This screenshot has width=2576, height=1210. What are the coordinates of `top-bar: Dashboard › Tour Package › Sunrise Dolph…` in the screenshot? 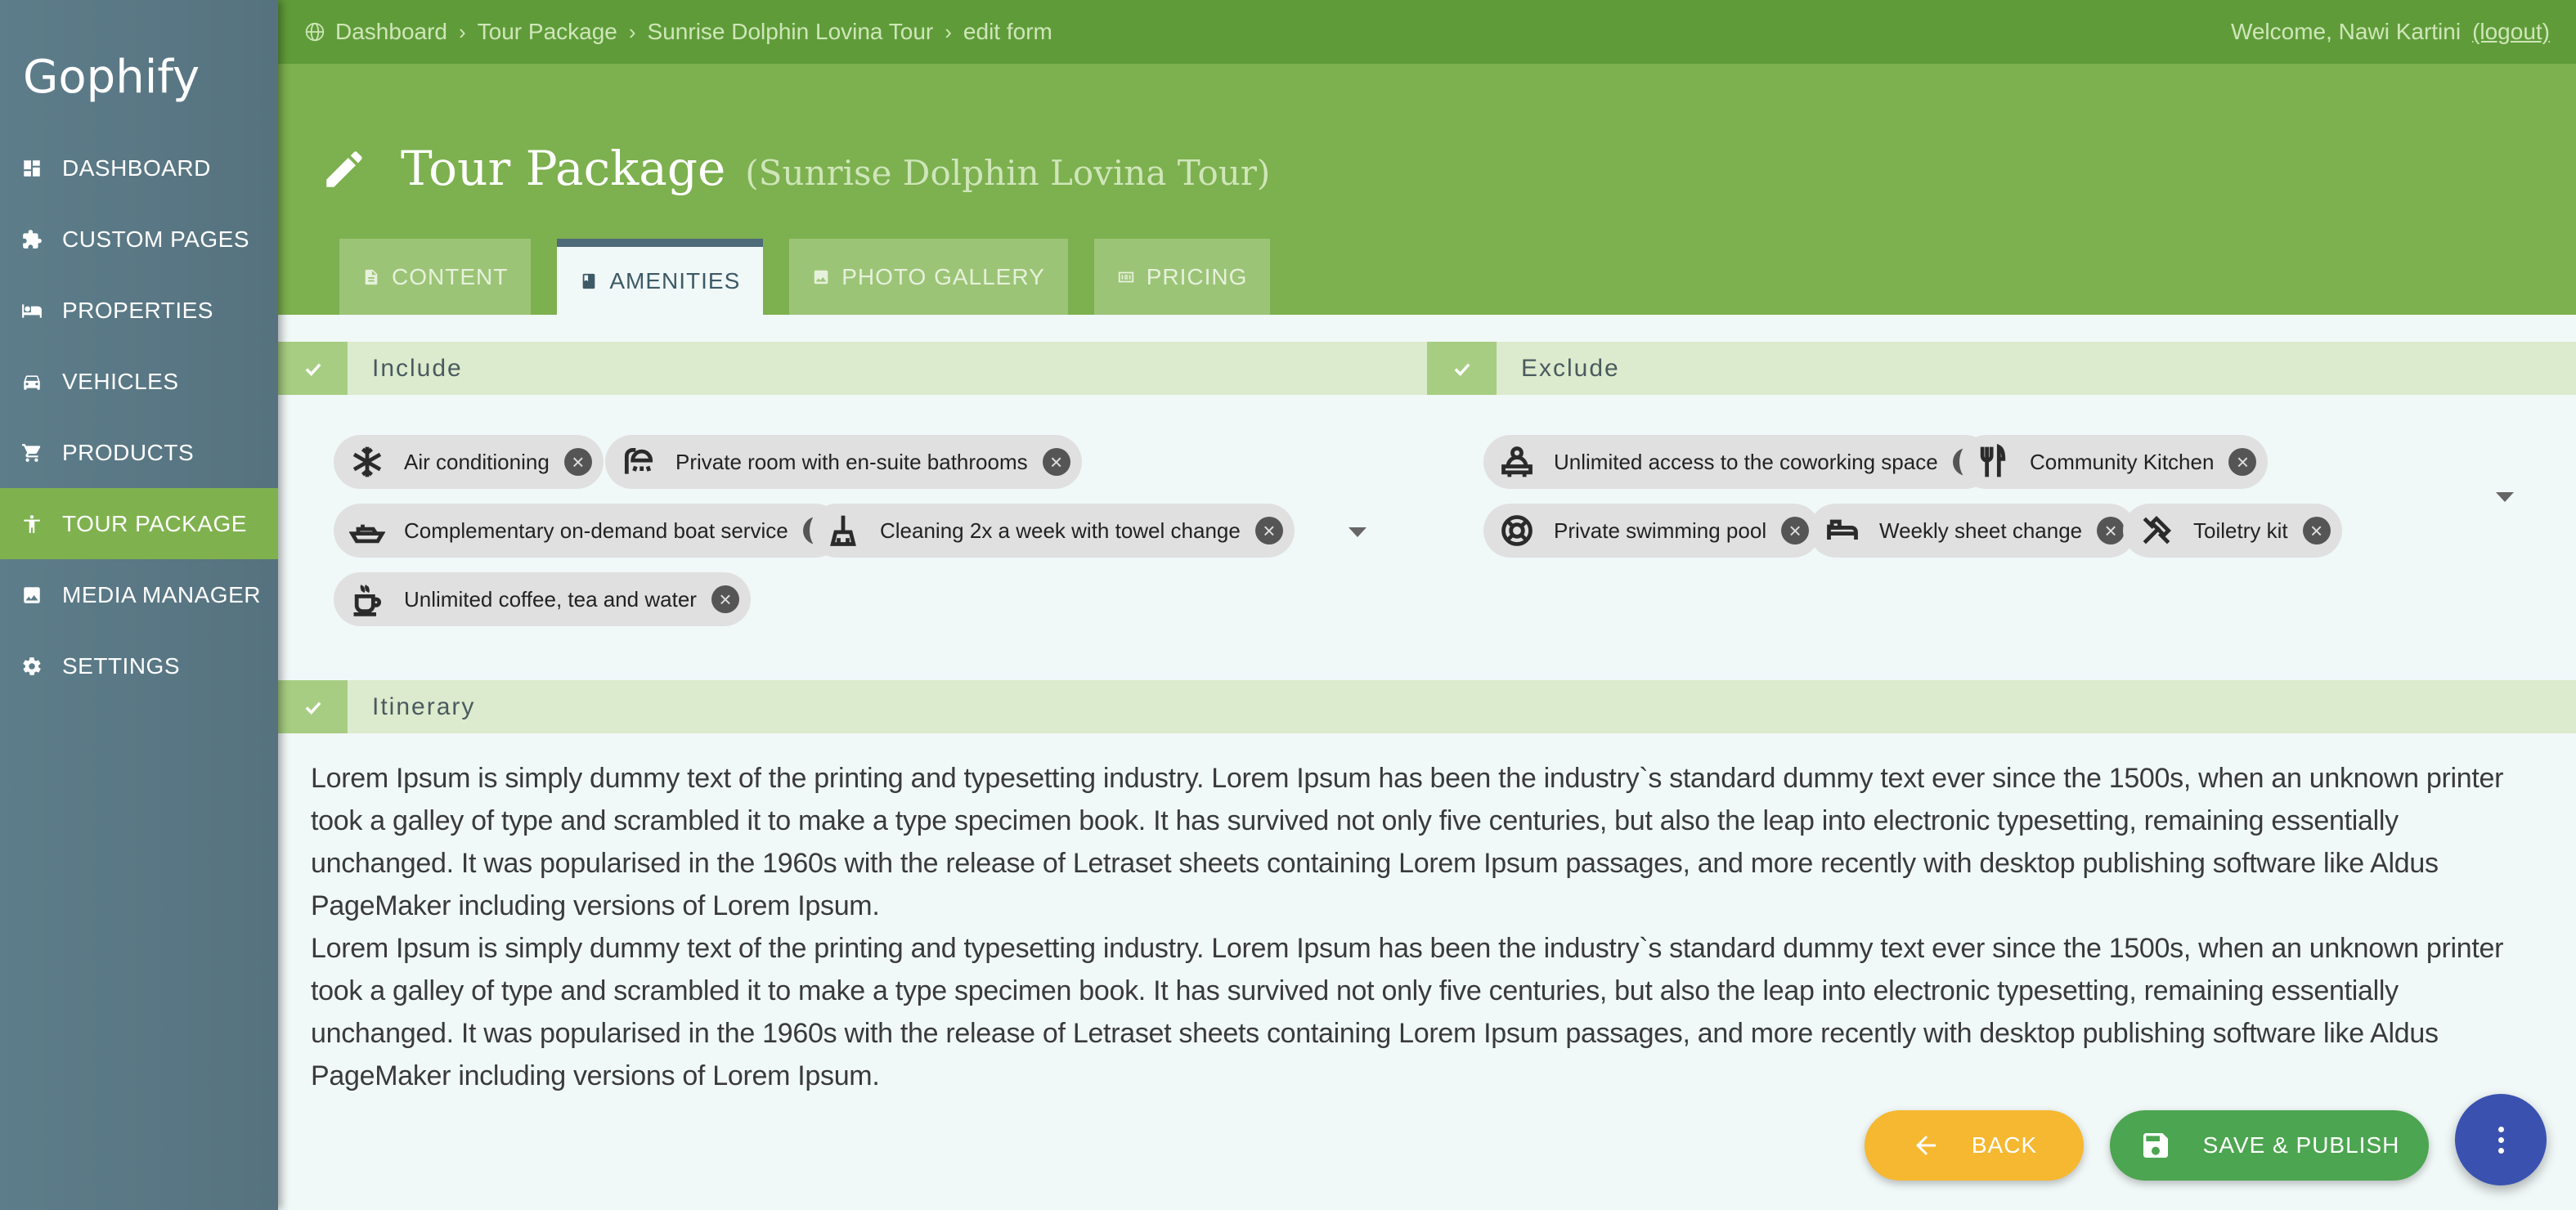 It's located at (1427, 32).